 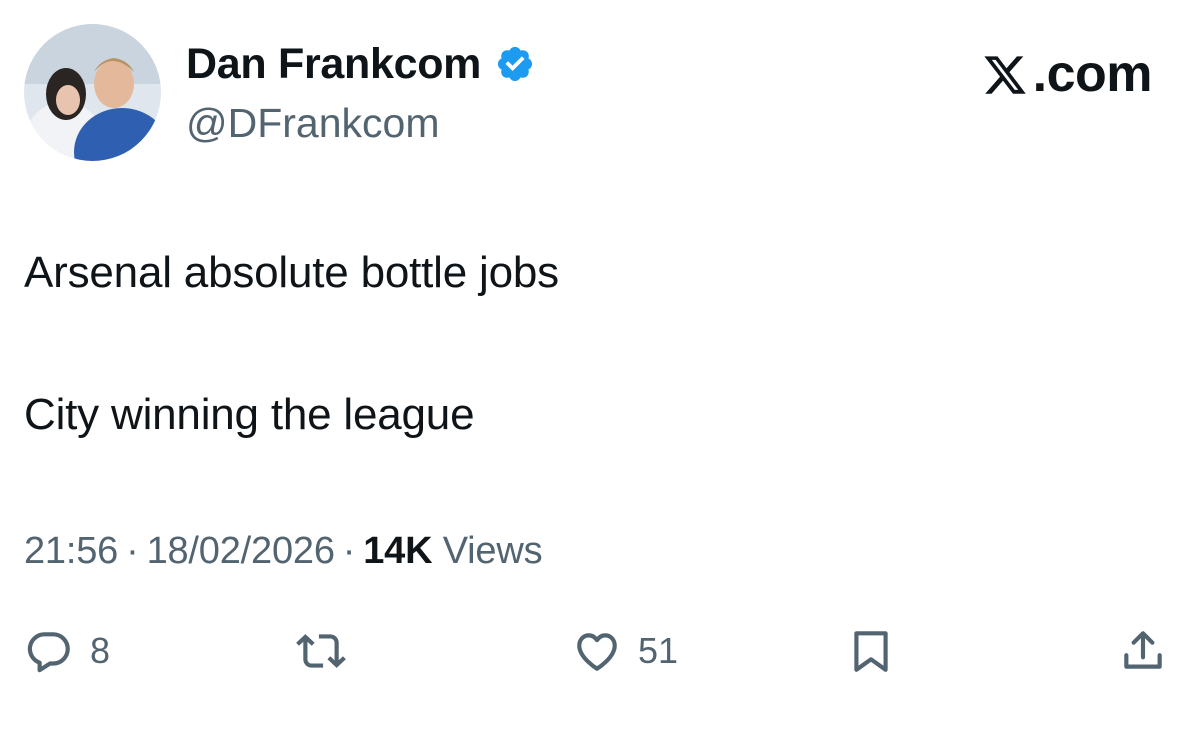 I want to click on bookmark-button, so click(x=871, y=651).